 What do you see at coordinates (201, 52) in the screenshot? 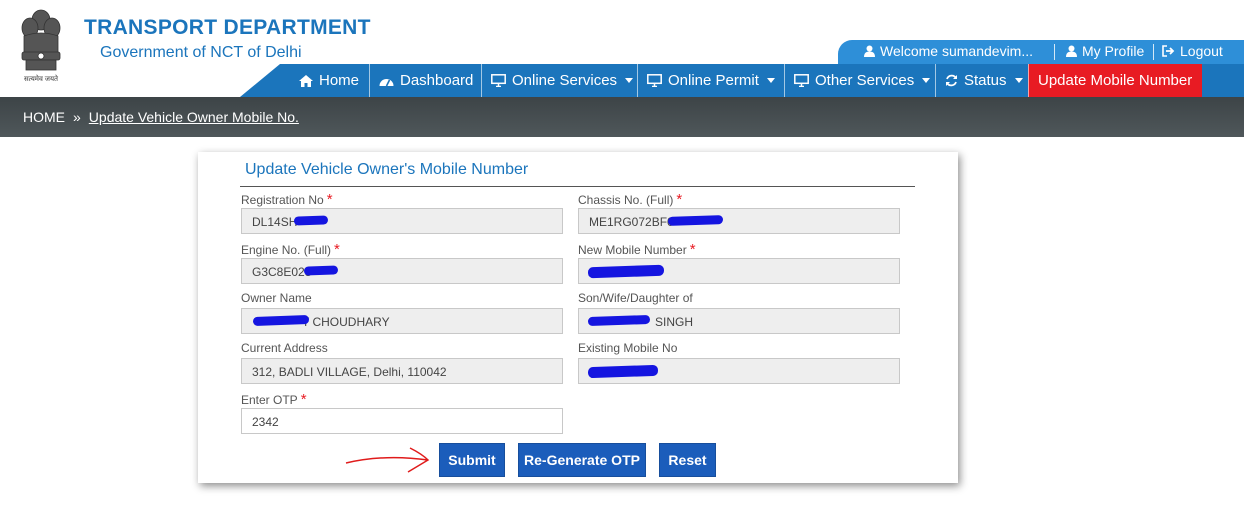
I see `department-subtitle: Government of NCT of Delhi` at bounding box center [201, 52].